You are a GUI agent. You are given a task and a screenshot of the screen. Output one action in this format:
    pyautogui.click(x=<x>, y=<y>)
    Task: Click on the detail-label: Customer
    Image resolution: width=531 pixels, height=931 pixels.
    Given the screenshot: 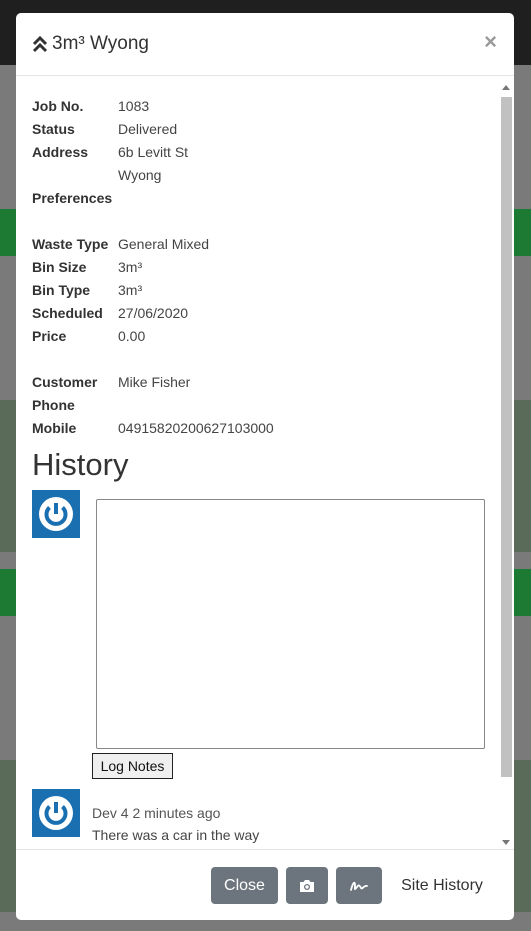 What is the action you would take?
    pyautogui.click(x=65, y=382)
    